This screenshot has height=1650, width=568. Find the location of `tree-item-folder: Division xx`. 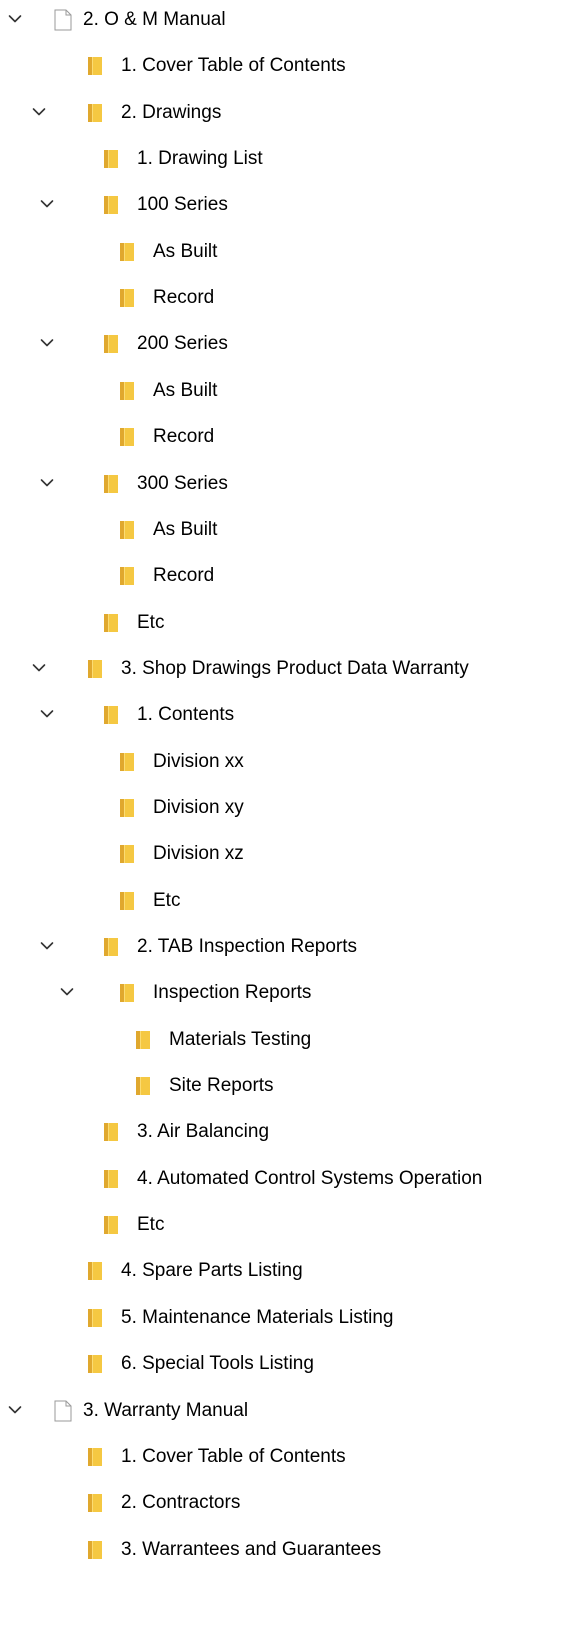

tree-item-folder: Division xx is located at coordinates (284, 762).